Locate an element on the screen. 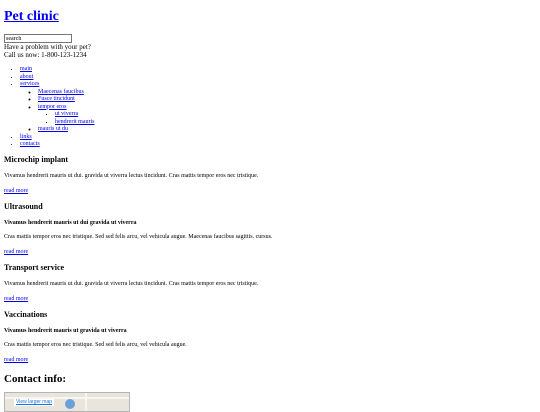  submenu-link-hendrerit-mauris: hendrerit mauris is located at coordinates (75, 122).